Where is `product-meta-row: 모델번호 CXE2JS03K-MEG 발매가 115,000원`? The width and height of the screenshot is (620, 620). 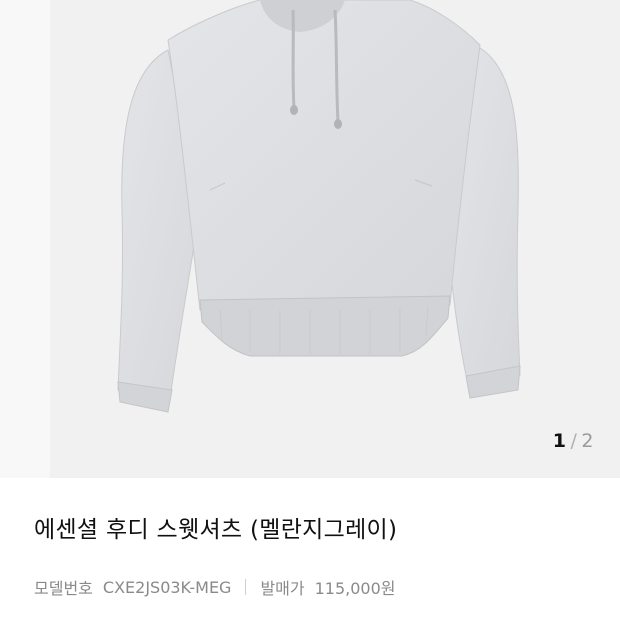
product-meta-row: 모델번호 CXE2JS03K-MEG 발매가 115,000원 is located at coordinates (215, 587).